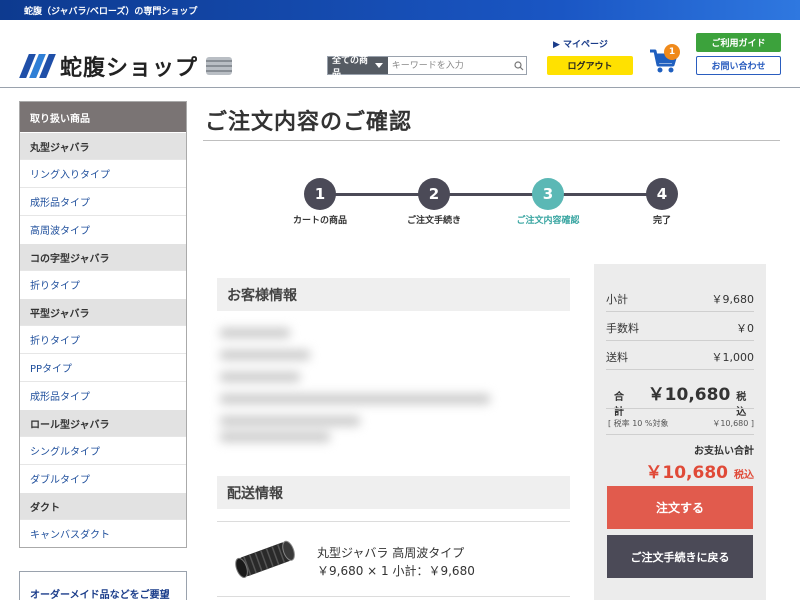  I want to click on cart-count-badge: 1, so click(672, 52).